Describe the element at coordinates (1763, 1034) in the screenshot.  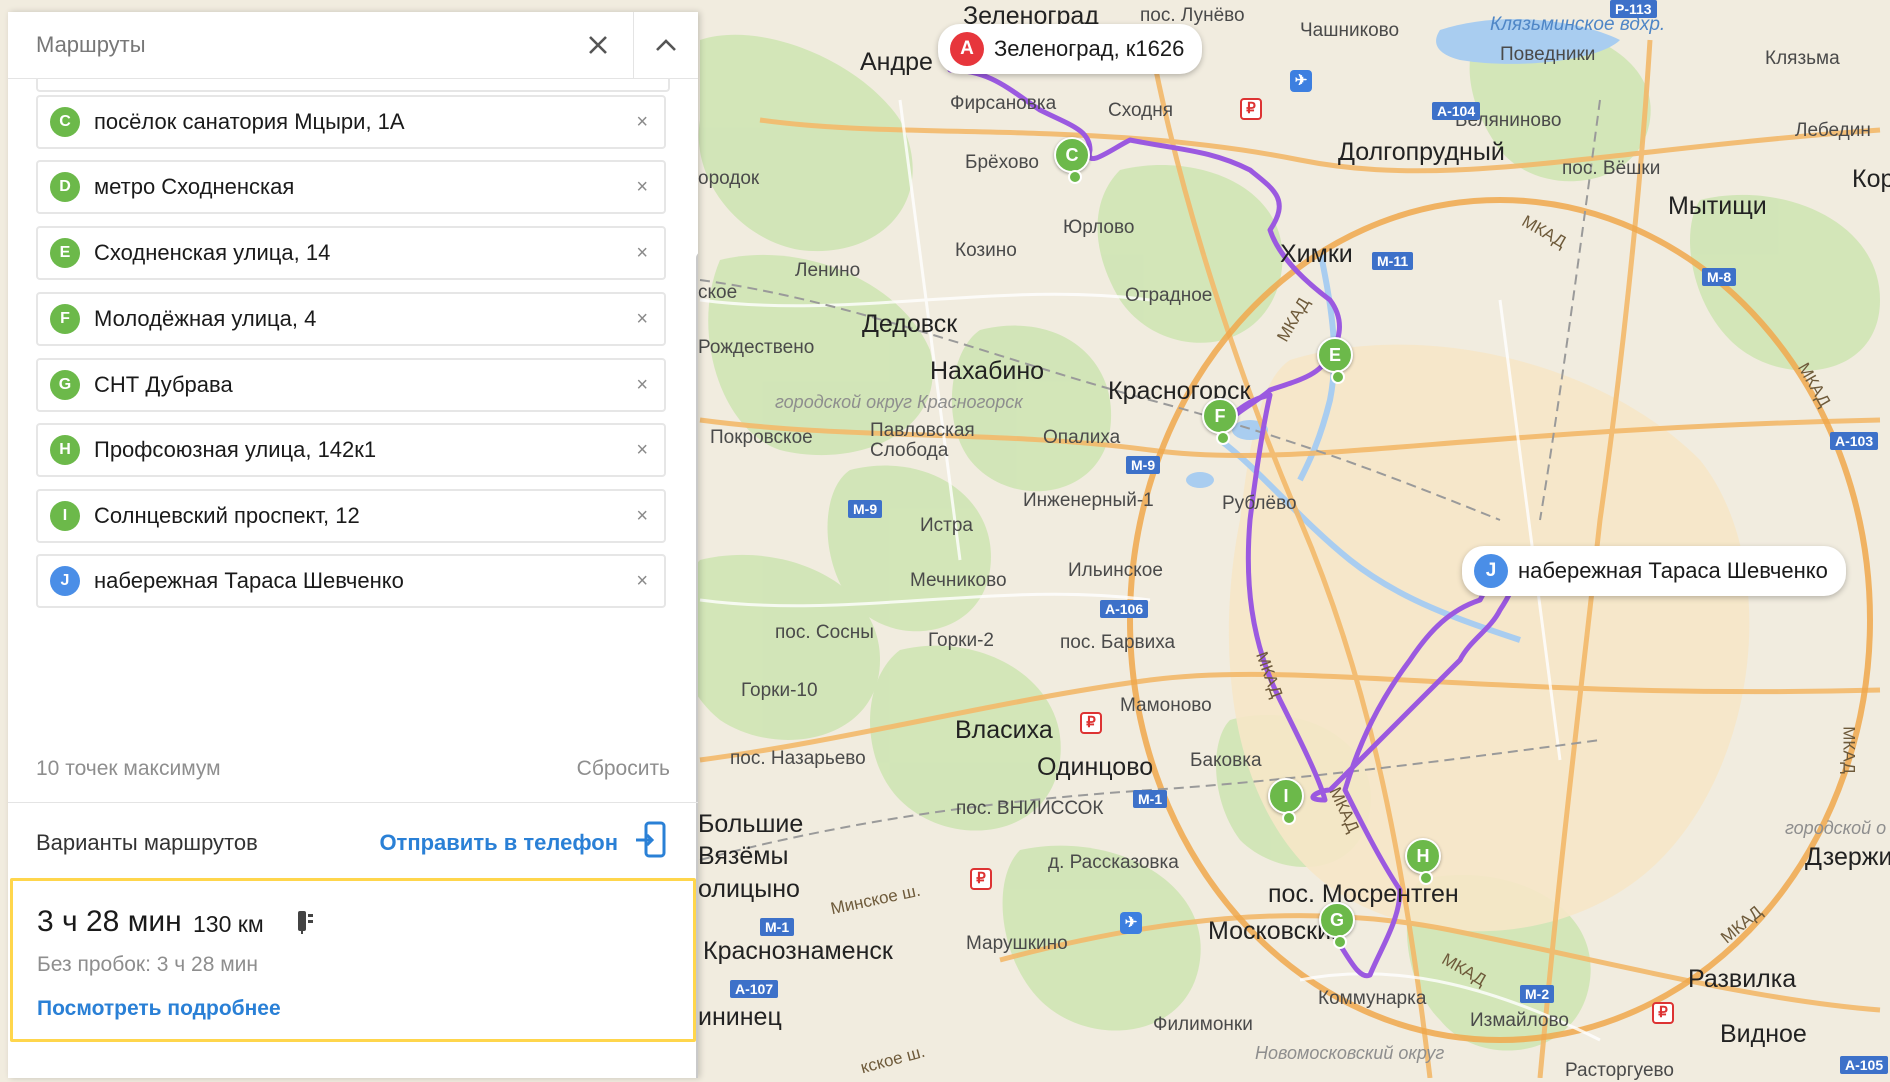
I see `place-label: Видное` at that location.